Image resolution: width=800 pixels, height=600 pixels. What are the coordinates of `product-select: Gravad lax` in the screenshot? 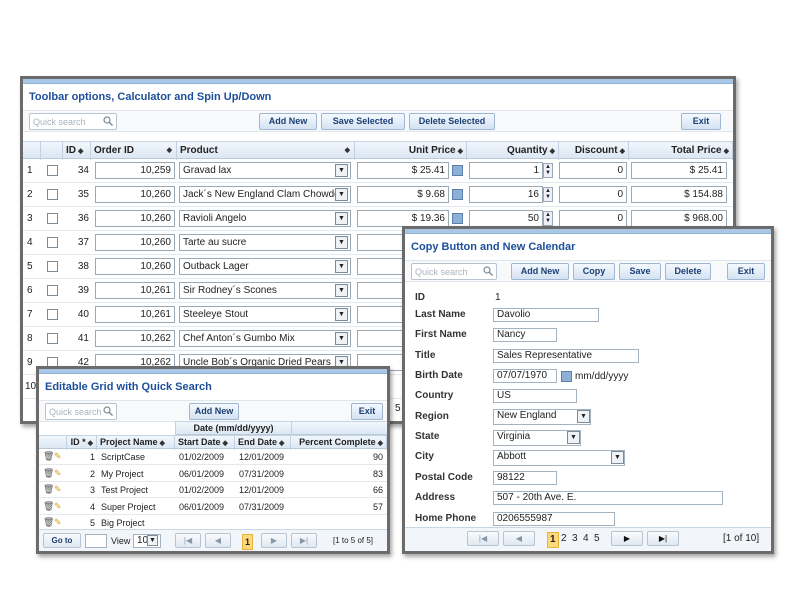 It's located at (265, 170).